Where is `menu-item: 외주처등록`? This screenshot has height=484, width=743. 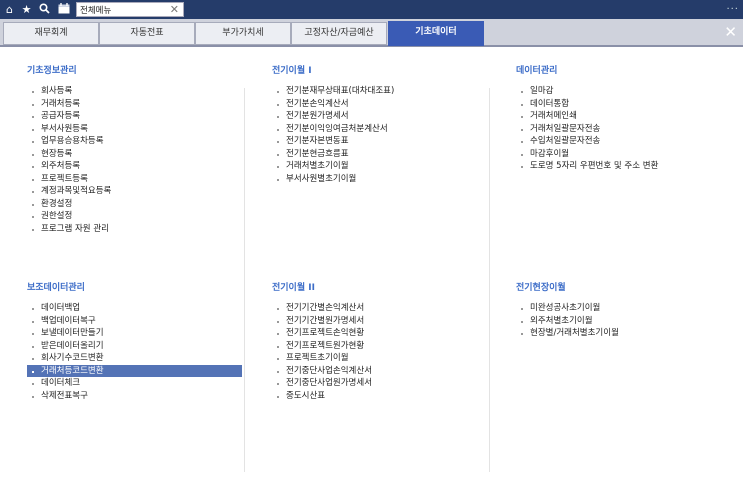
menu-item: 외주처등록 is located at coordinates (134, 166).